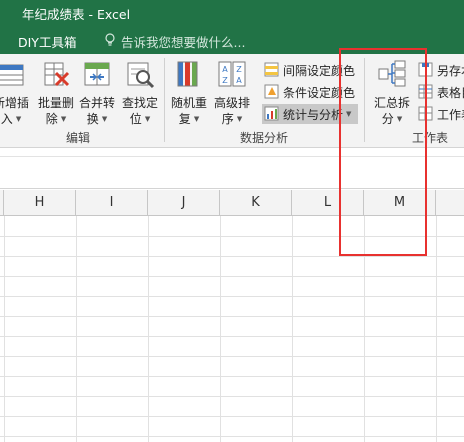 This screenshot has width=464, height=442. What do you see at coordinates (189, 91) in the screenshot?
I see `random-repeat-button: 随机重 复 ▼` at bounding box center [189, 91].